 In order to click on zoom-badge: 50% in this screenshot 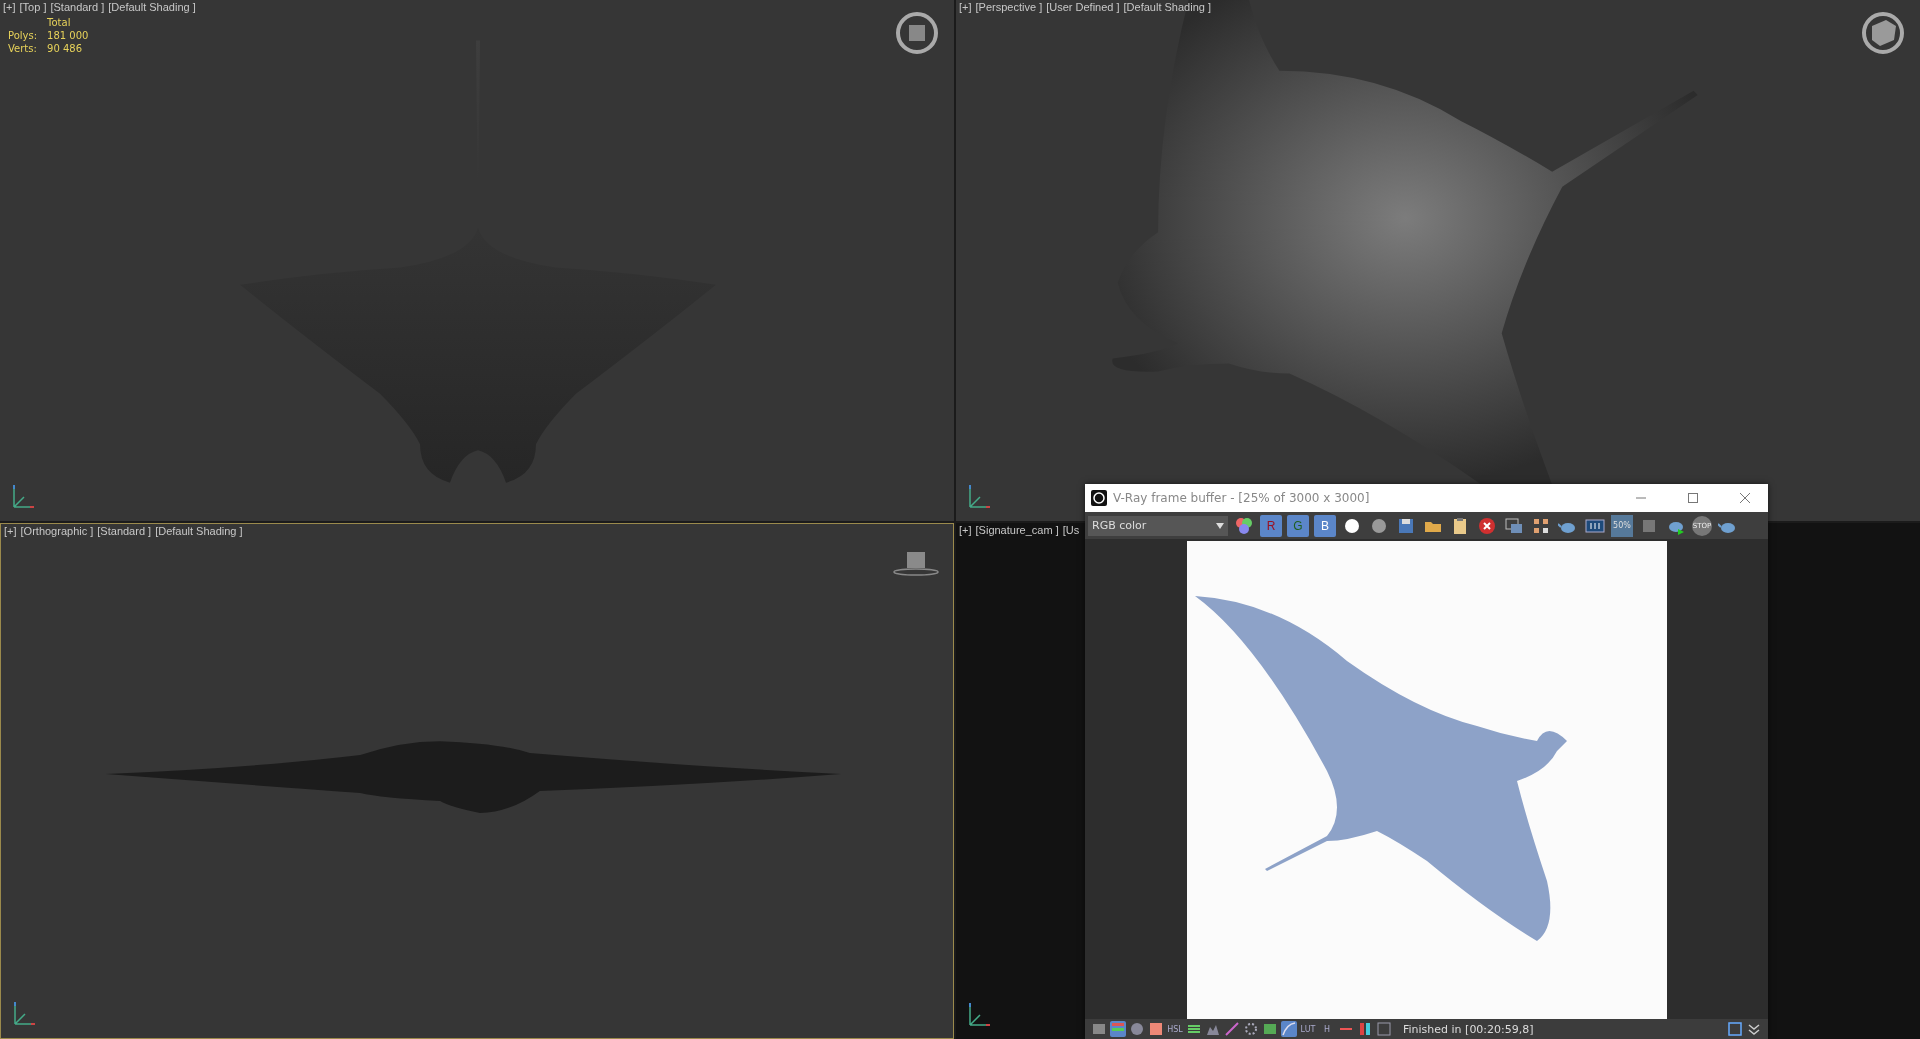, I will do `click(1622, 525)`.